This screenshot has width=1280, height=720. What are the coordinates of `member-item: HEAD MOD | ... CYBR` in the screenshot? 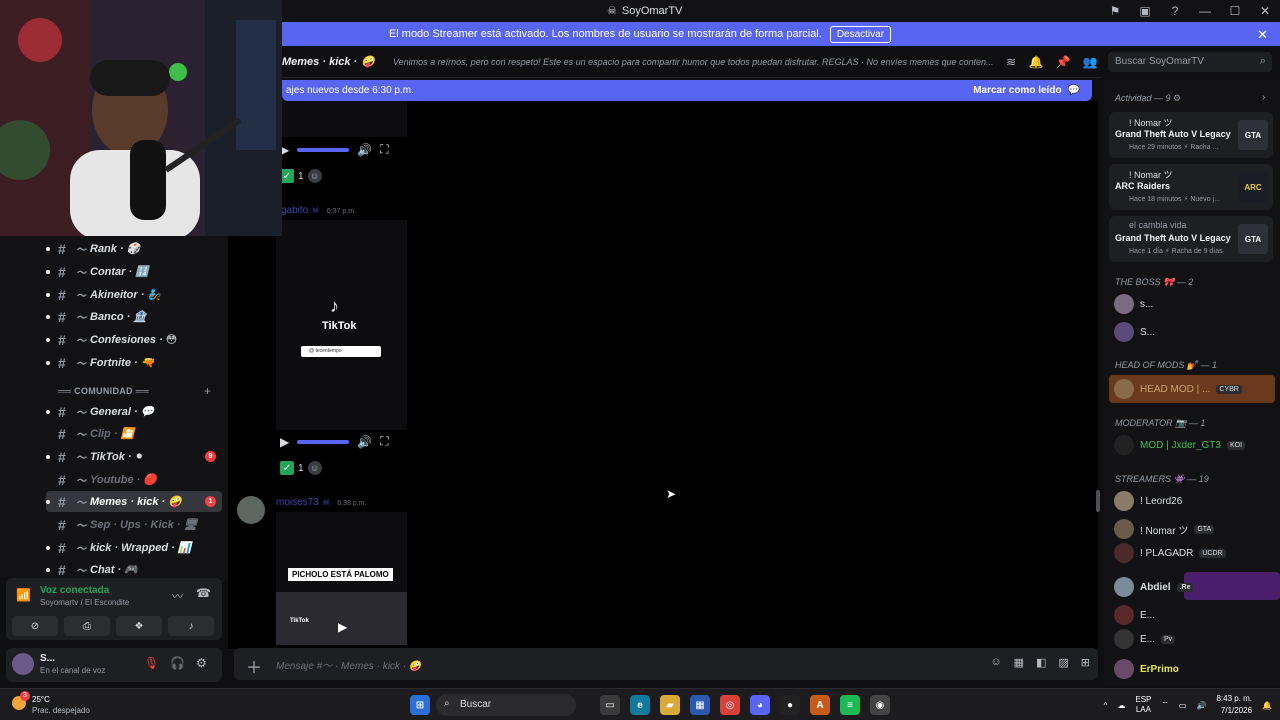 It's located at (1178, 389).